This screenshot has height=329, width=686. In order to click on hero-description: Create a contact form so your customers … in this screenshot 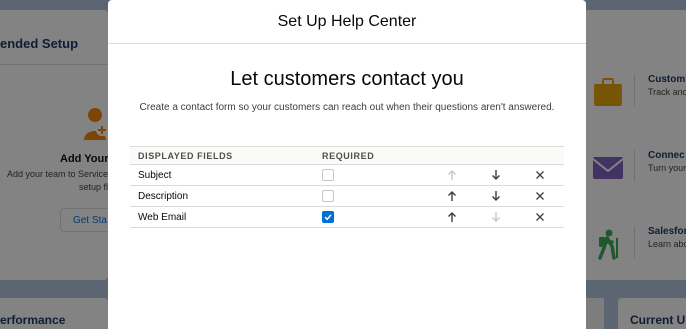, I will do `click(347, 107)`.